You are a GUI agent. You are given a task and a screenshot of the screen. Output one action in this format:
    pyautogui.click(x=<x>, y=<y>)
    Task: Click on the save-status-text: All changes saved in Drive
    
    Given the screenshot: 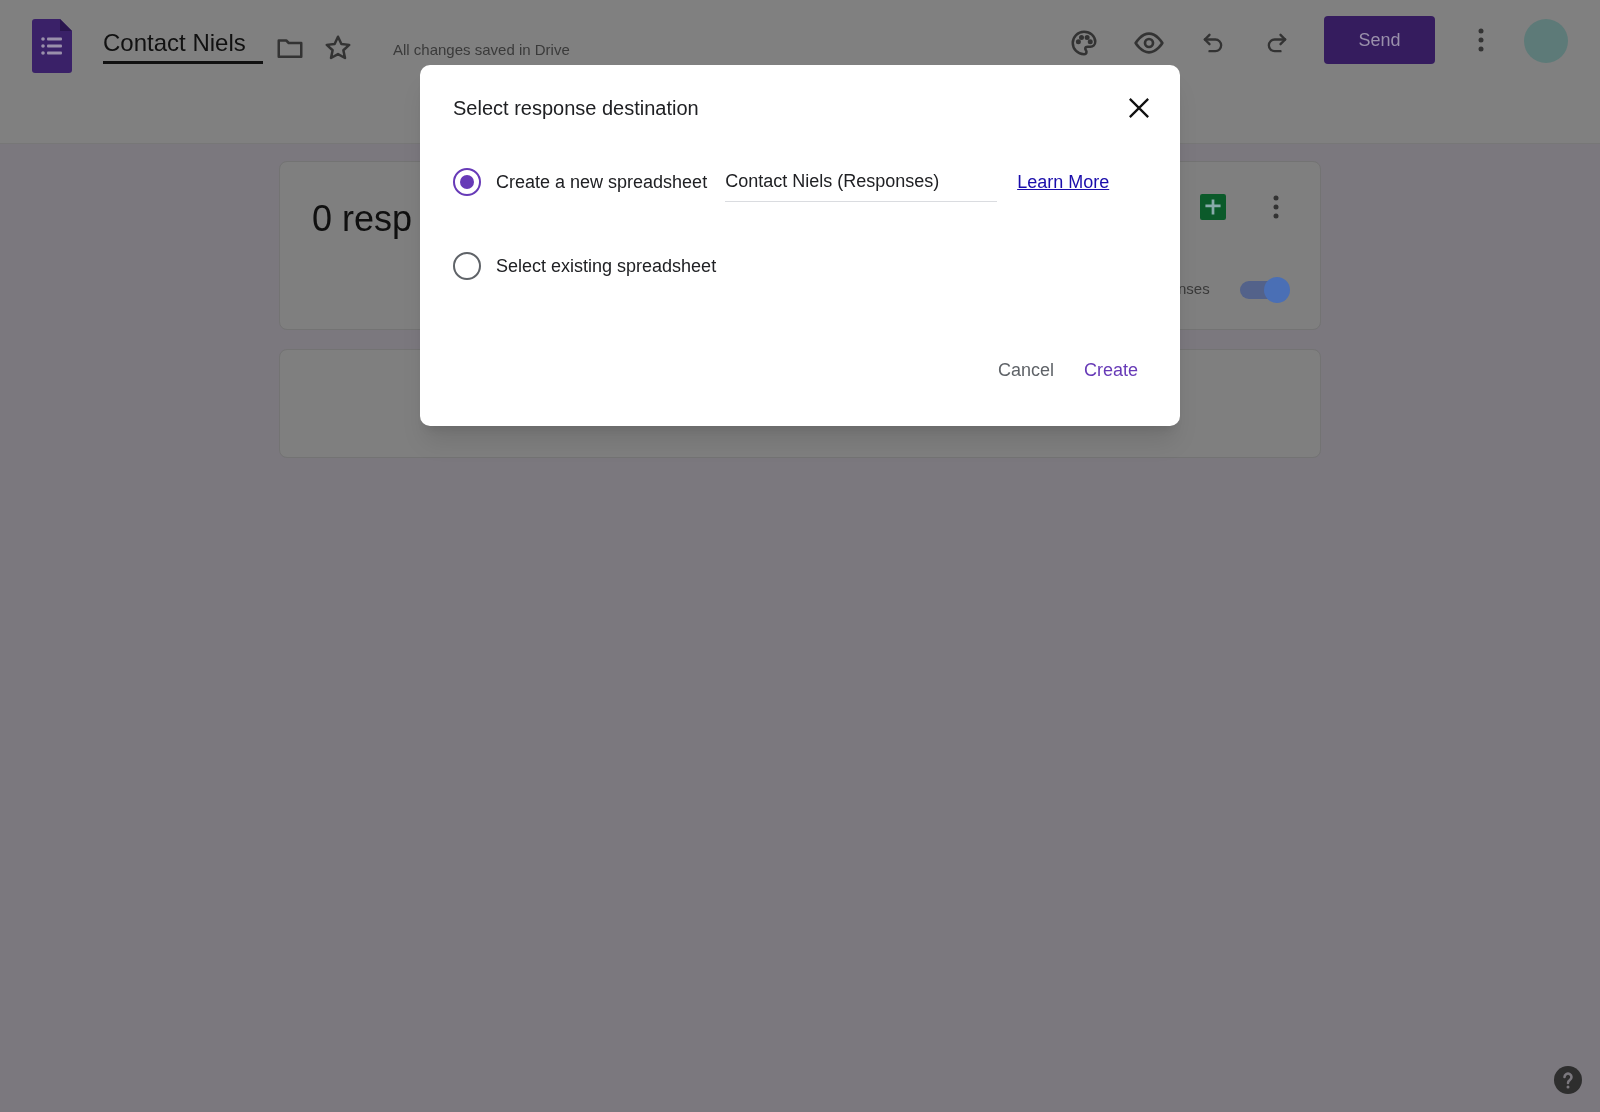 What is the action you would take?
    pyautogui.click(x=481, y=50)
    